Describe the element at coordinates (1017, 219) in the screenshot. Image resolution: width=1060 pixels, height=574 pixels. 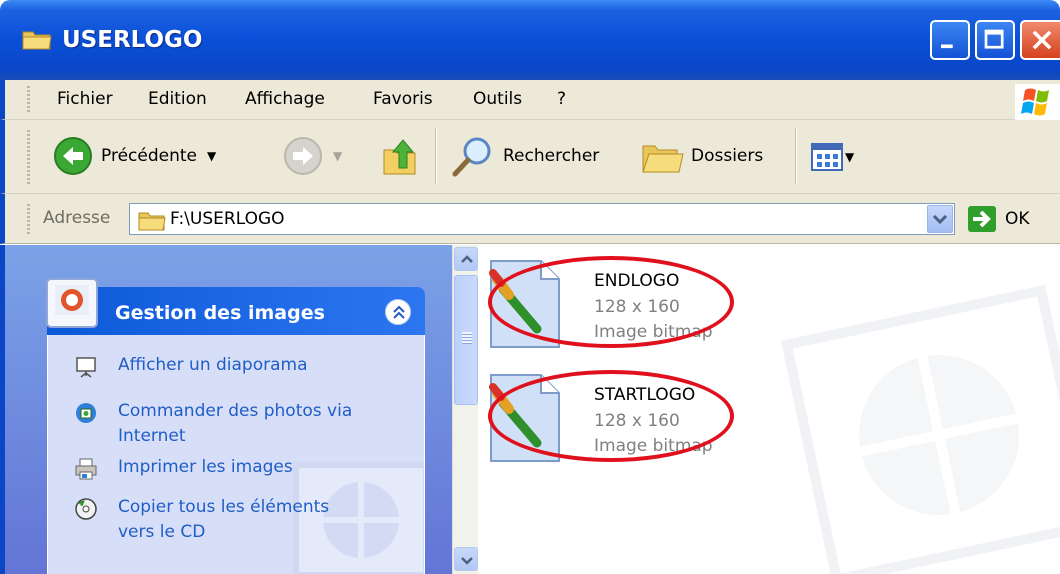
I see `go-label: OK` at that location.